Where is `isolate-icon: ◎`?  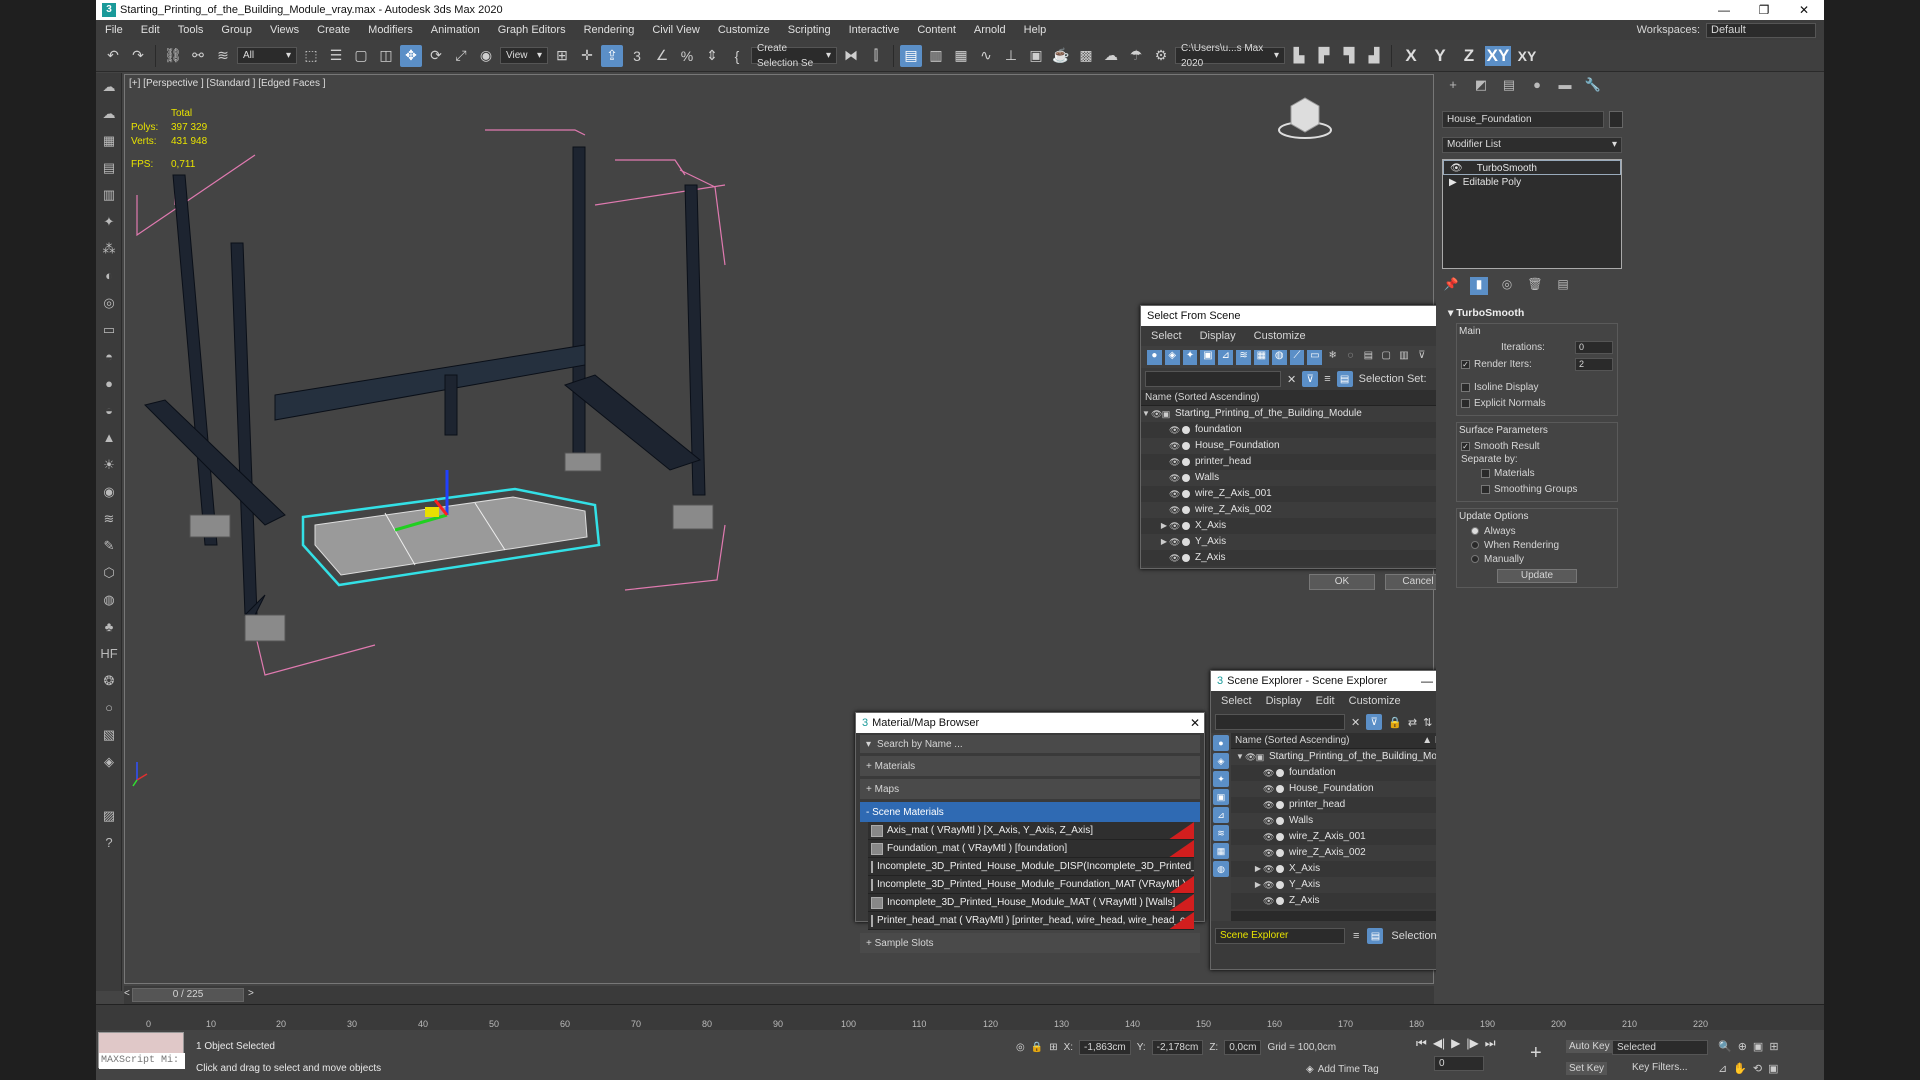
isolate-icon: ◎ is located at coordinates (1020, 1047).